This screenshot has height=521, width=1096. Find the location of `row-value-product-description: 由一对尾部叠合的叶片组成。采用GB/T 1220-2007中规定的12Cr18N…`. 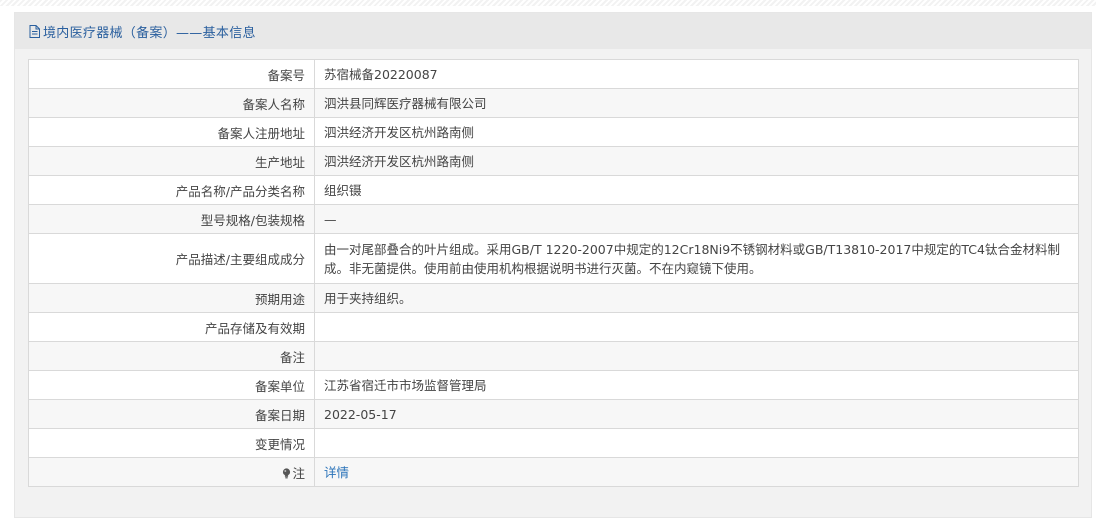

row-value-product-description: 由一对尾部叠合的叶片组成。采用GB/T 1220-2007中规定的12Cr18N… is located at coordinates (696, 258).